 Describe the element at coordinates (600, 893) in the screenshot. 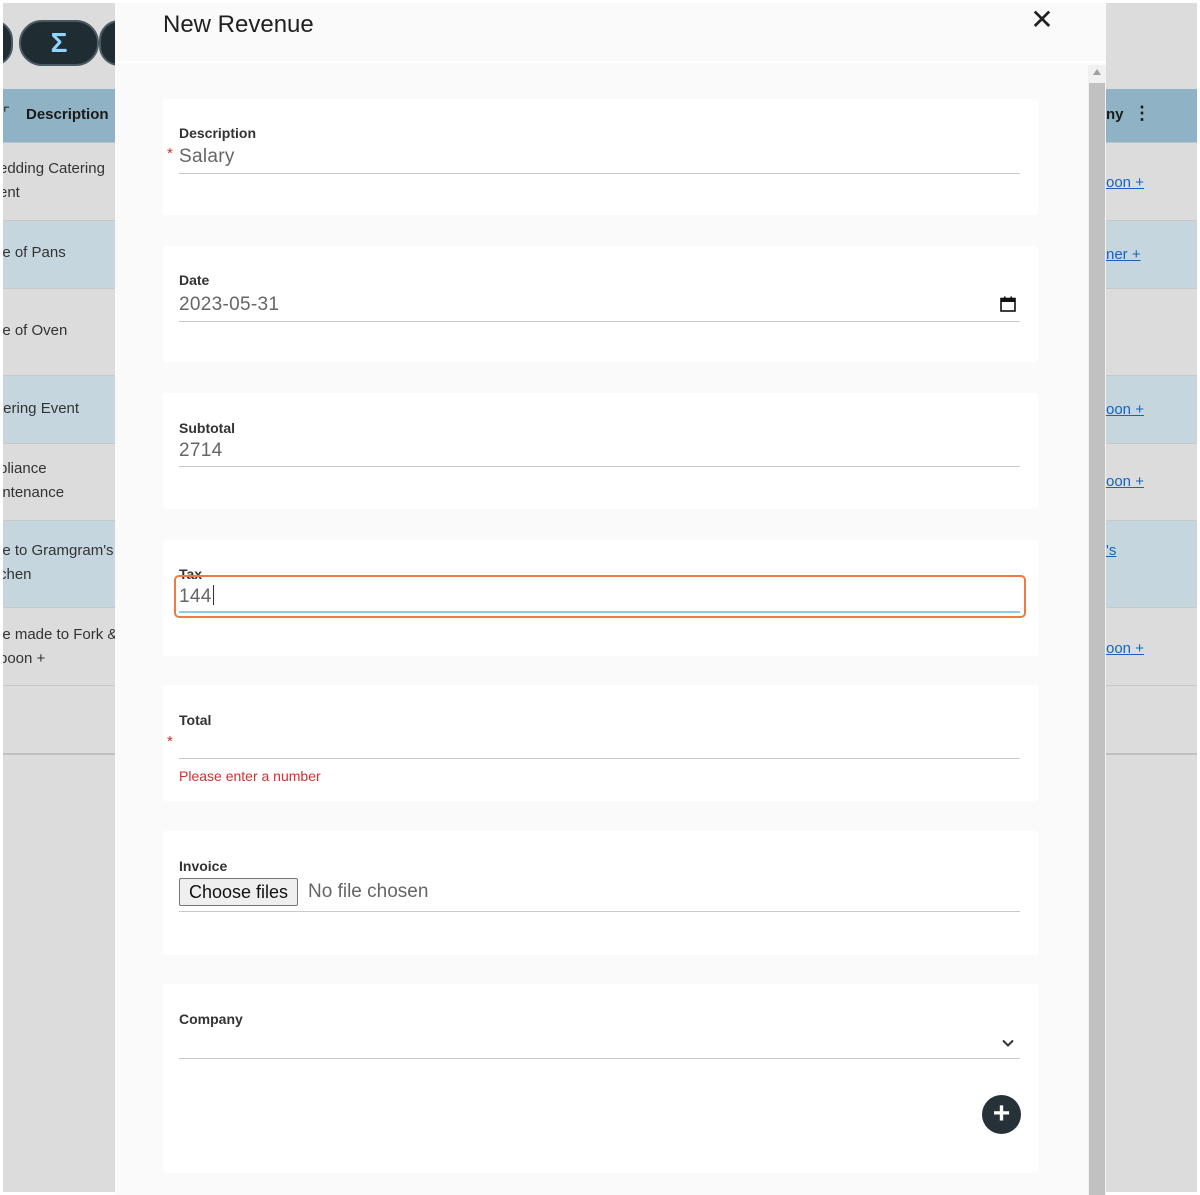

I see `invoice-card: Invoice Choose files No file chosen` at that location.